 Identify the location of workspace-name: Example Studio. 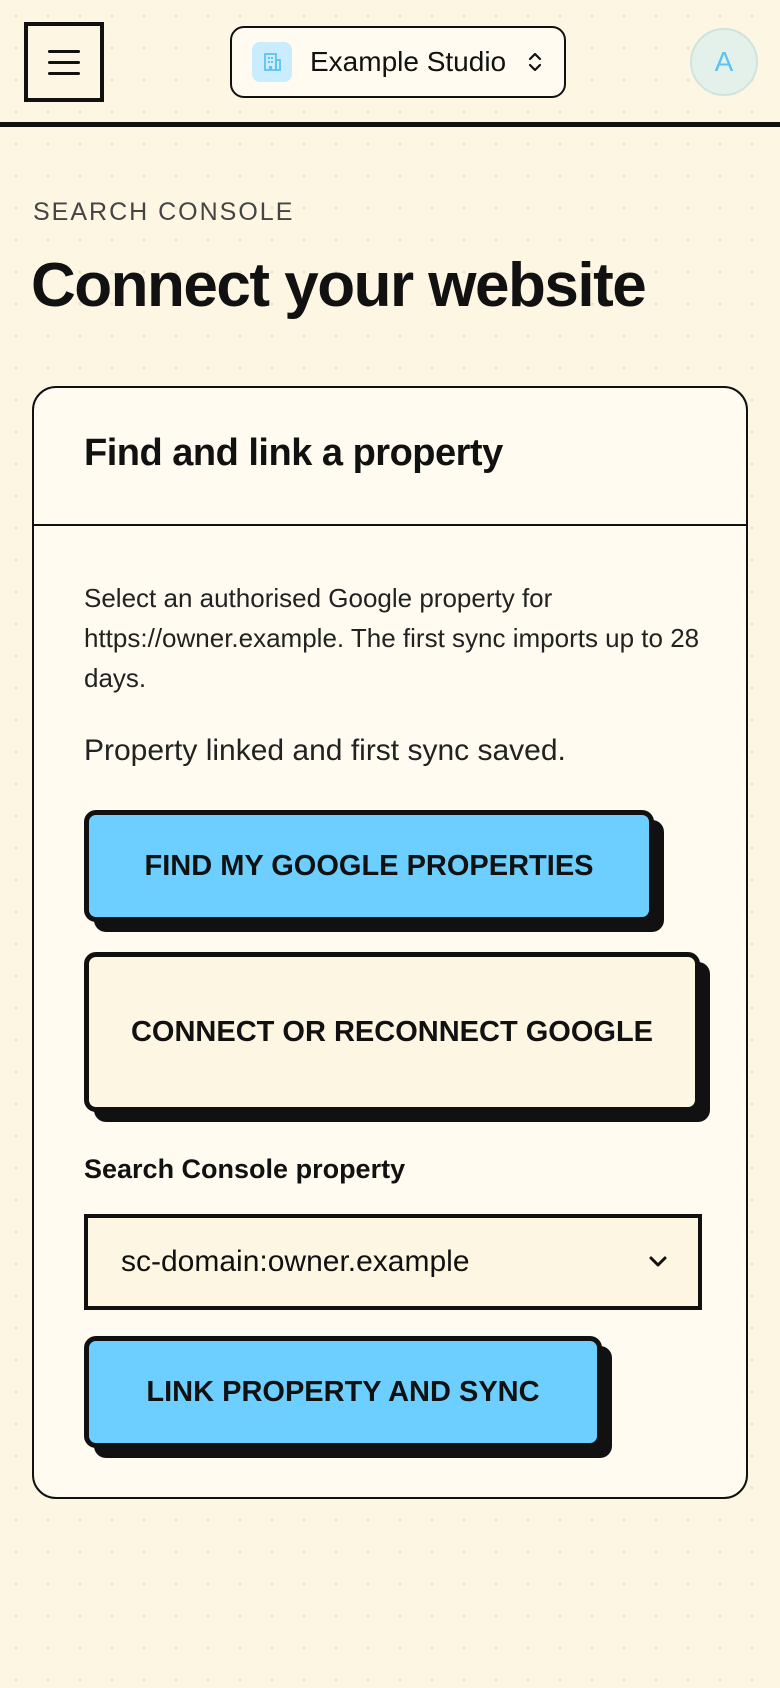
(408, 61).